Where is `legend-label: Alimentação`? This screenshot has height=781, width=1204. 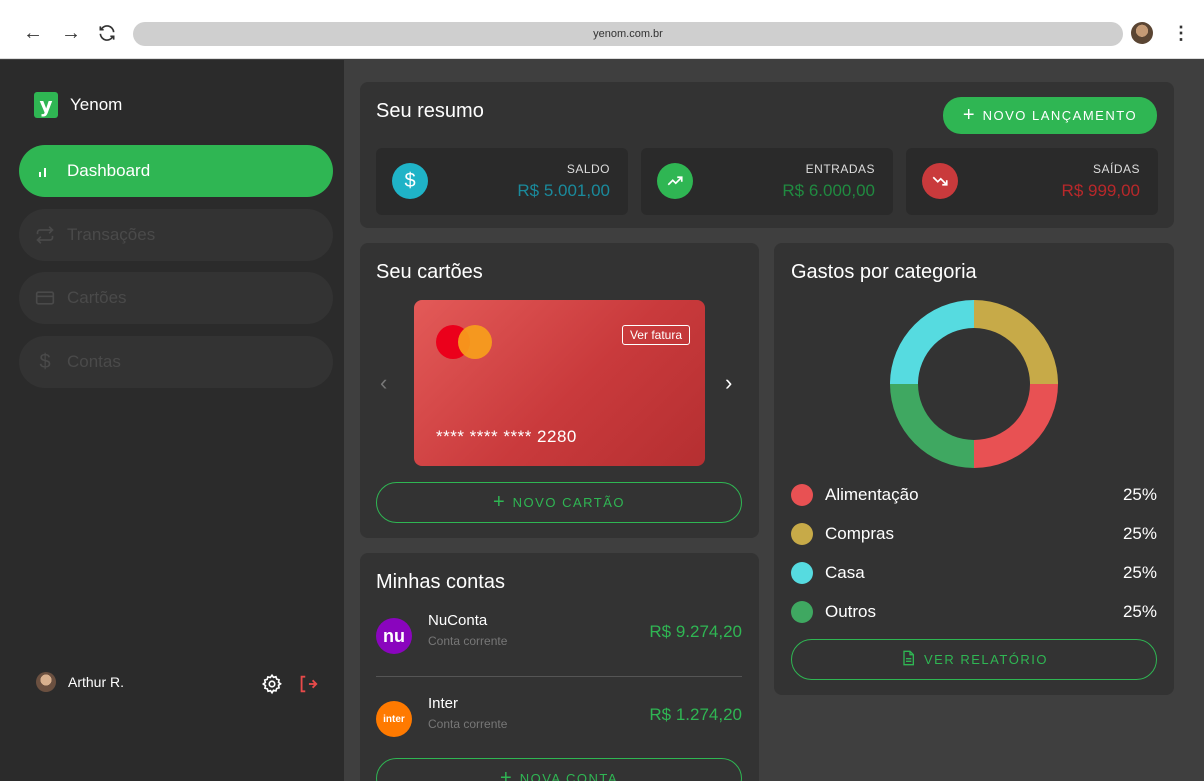
legend-label: Alimentação is located at coordinates (872, 494).